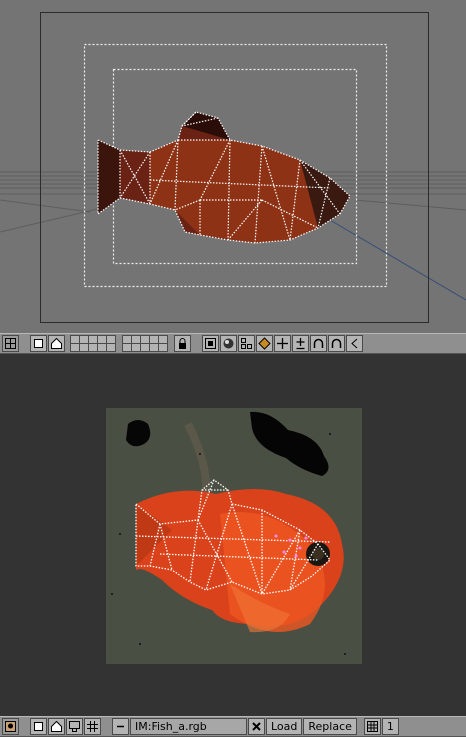 The width and height of the screenshot is (466, 737). Describe the element at coordinates (171, 726) in the screenshot. I see `image-name-text: IM:Fish_a.rgb` at that location.